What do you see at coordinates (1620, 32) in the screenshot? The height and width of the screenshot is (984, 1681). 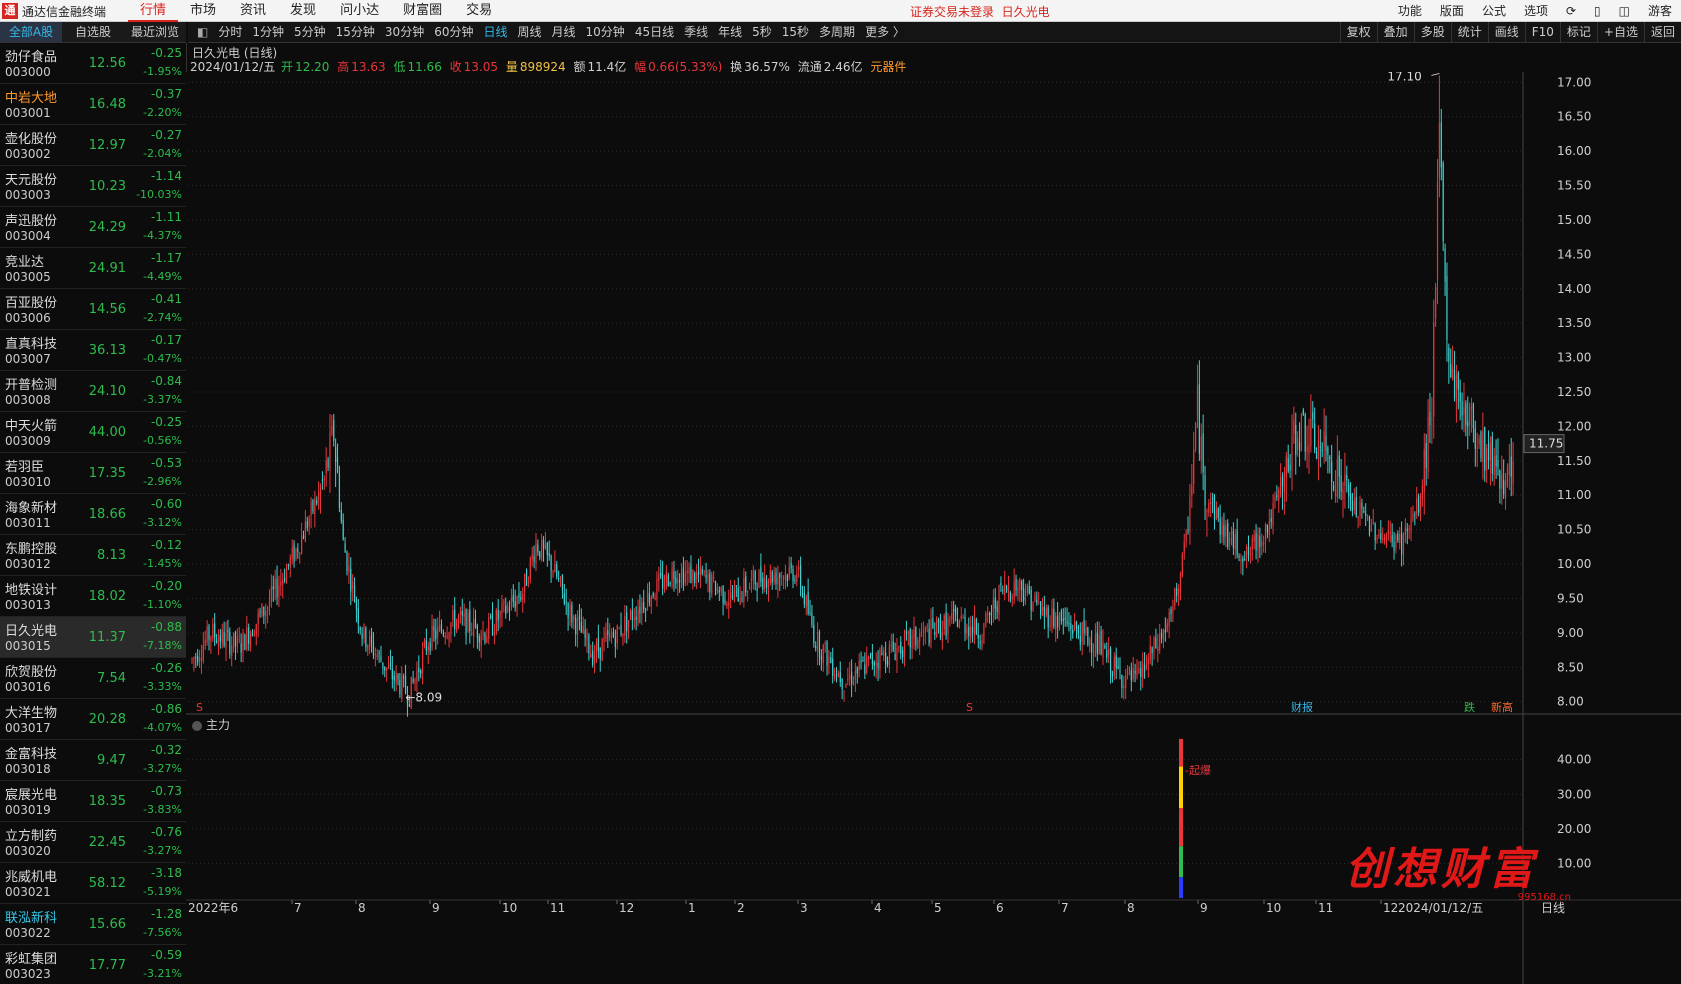 I see `tool-7: +自选` at bounding box center [1620, 32].